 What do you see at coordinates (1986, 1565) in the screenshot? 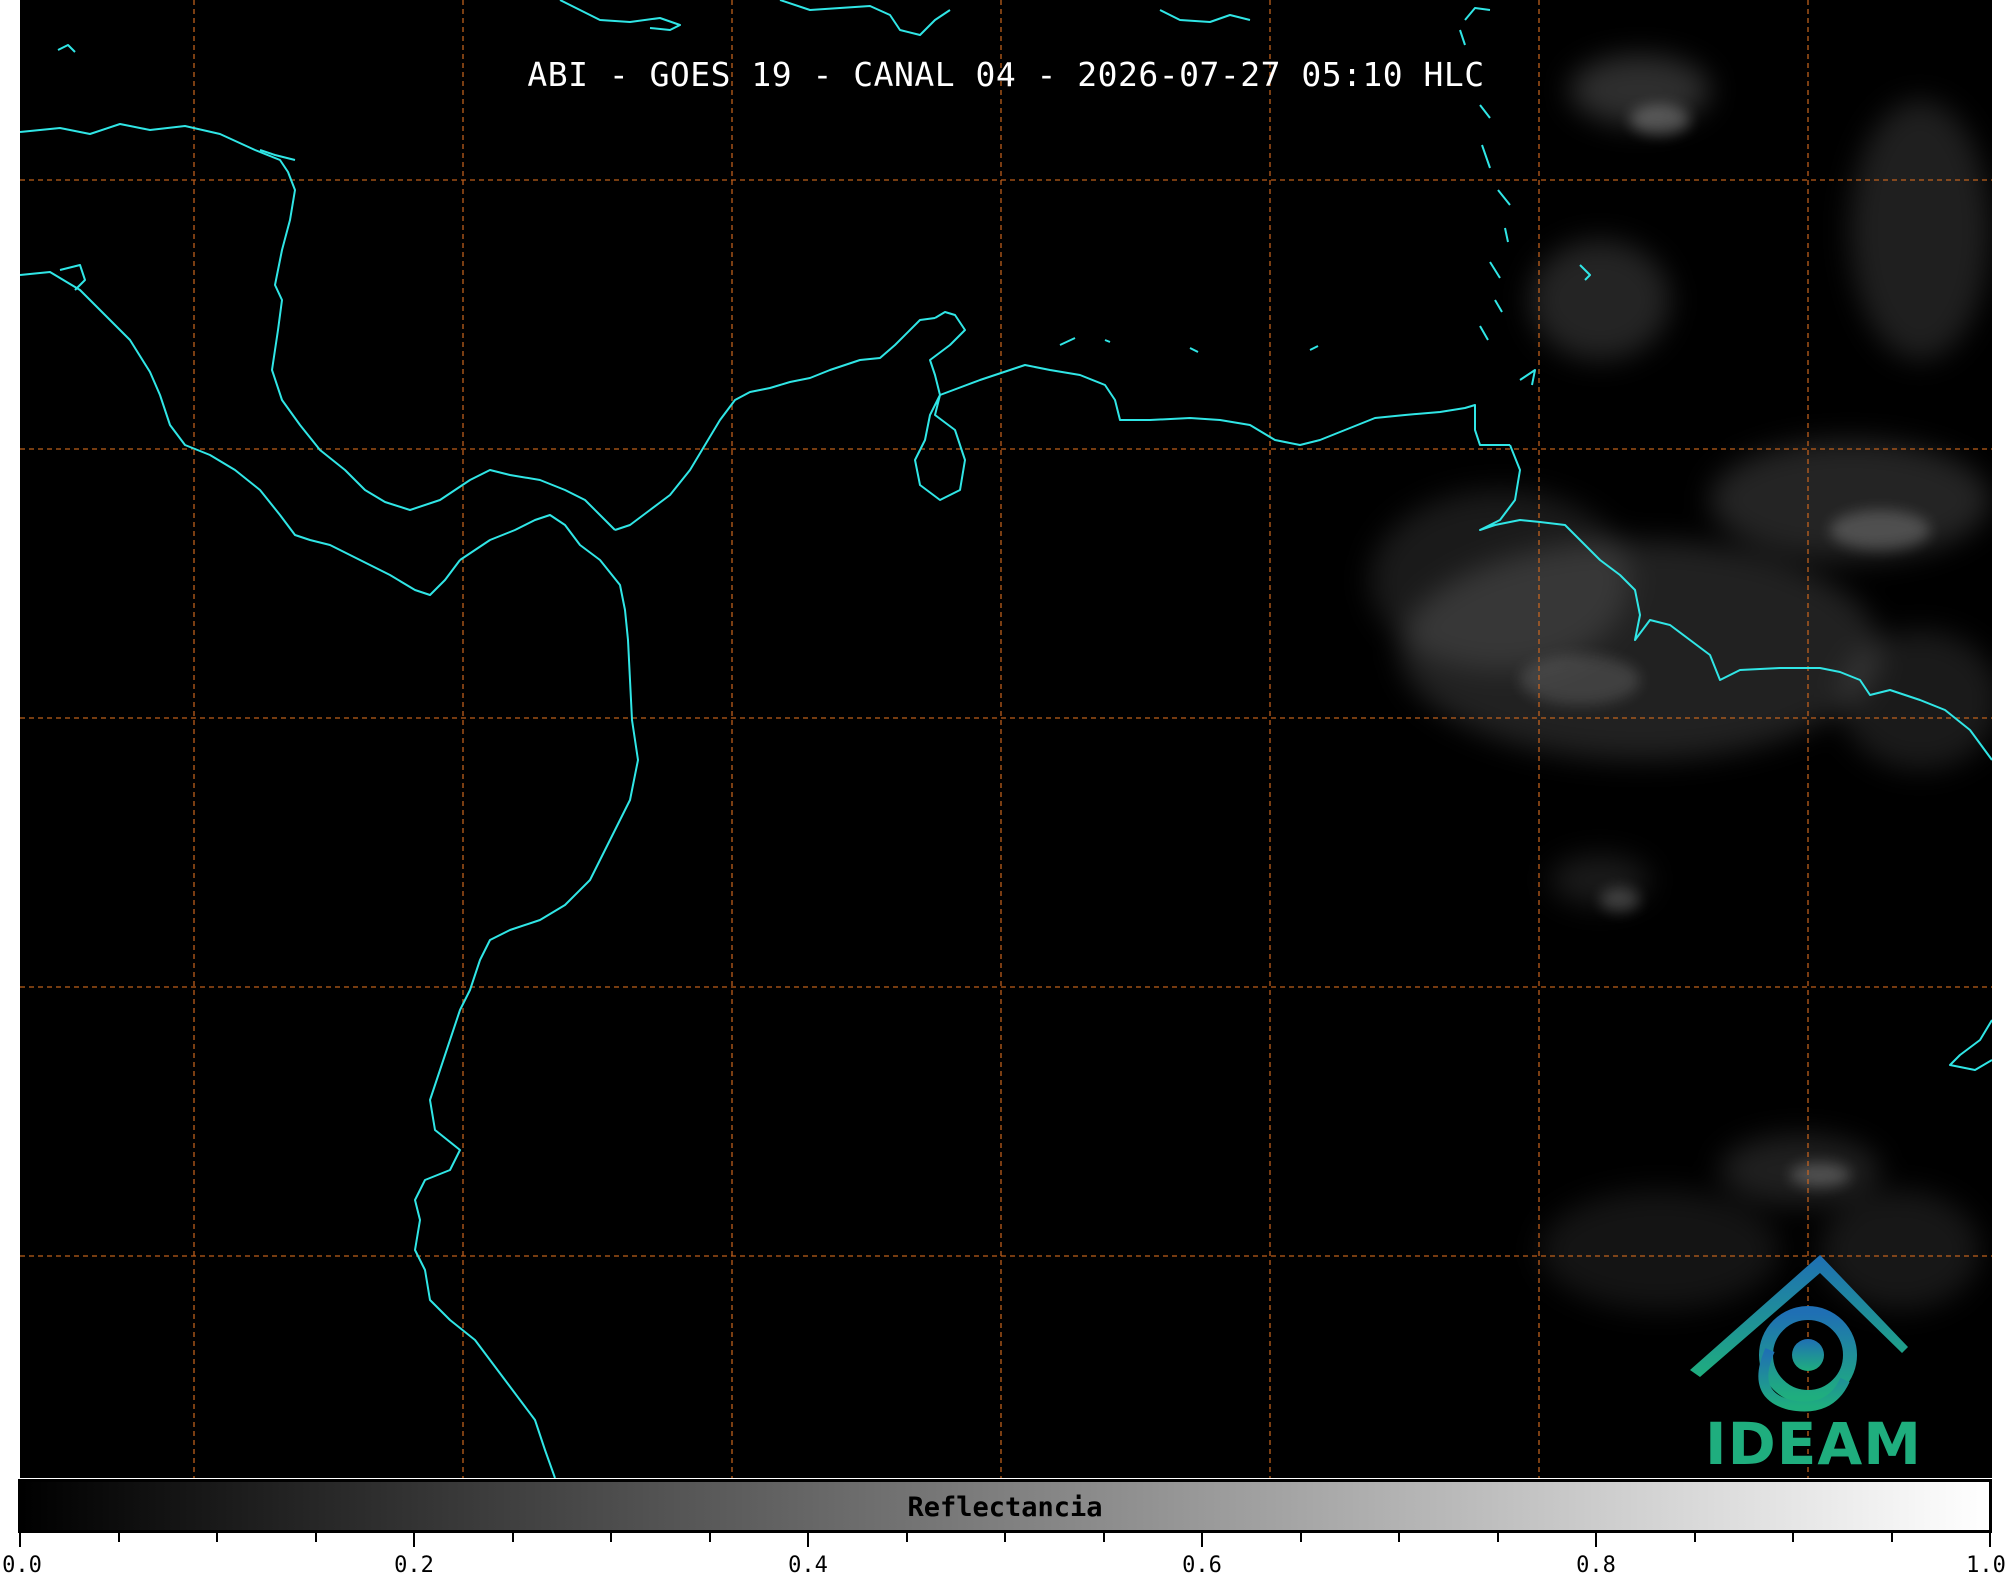
I see `colorbar-tick-label: 1.0` at bounding box center [1986, 1565].